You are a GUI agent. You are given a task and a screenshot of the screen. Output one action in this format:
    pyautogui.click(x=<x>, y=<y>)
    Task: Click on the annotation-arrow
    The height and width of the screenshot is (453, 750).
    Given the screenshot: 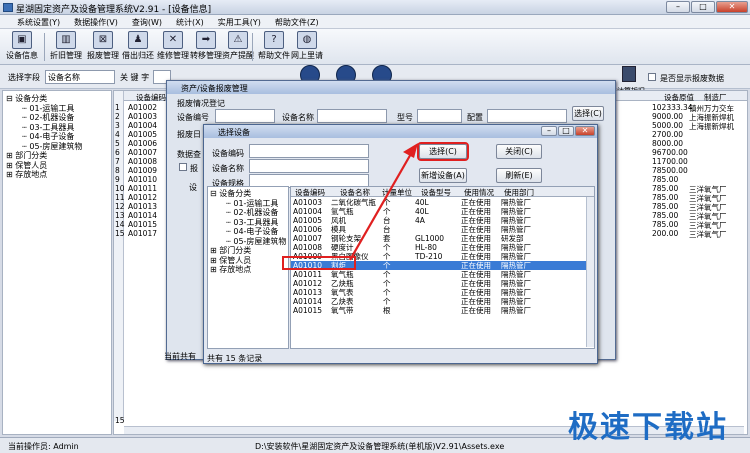 What is the action you would take?
    pyautogui.click(x=381, y=206)
    